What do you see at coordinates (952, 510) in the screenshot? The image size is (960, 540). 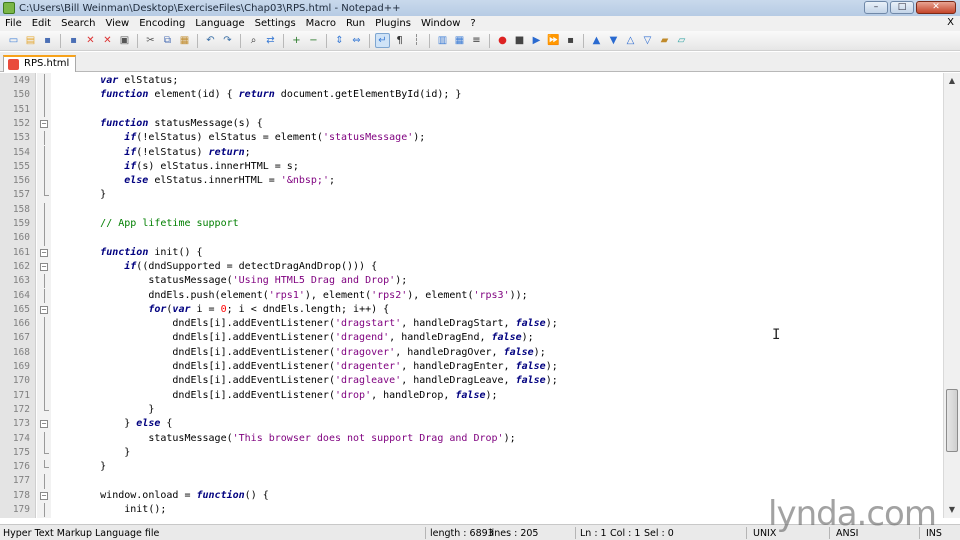 I see `scroll-down-arrow-icon: ▼` at bounding box center [952, 510].